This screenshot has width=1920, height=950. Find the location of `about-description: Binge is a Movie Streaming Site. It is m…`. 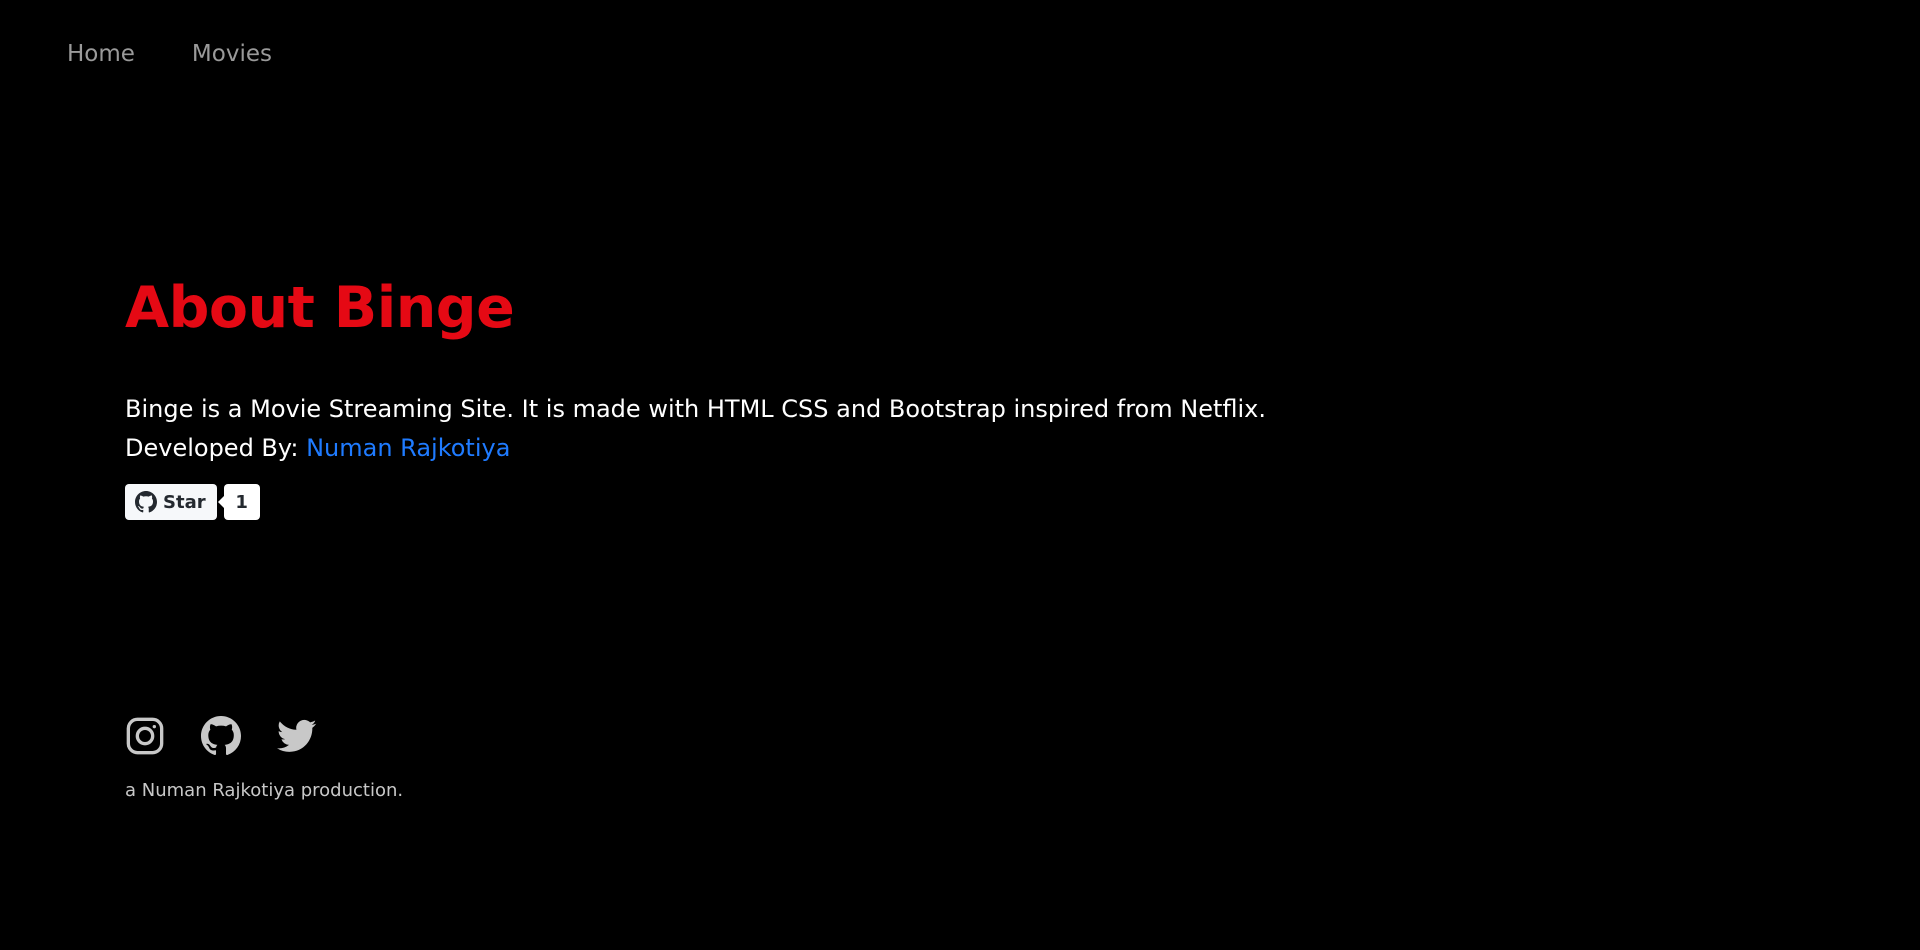

about-description: Binge is a Movie Streaming Site. It is m… is located at coordinates (695, 409).